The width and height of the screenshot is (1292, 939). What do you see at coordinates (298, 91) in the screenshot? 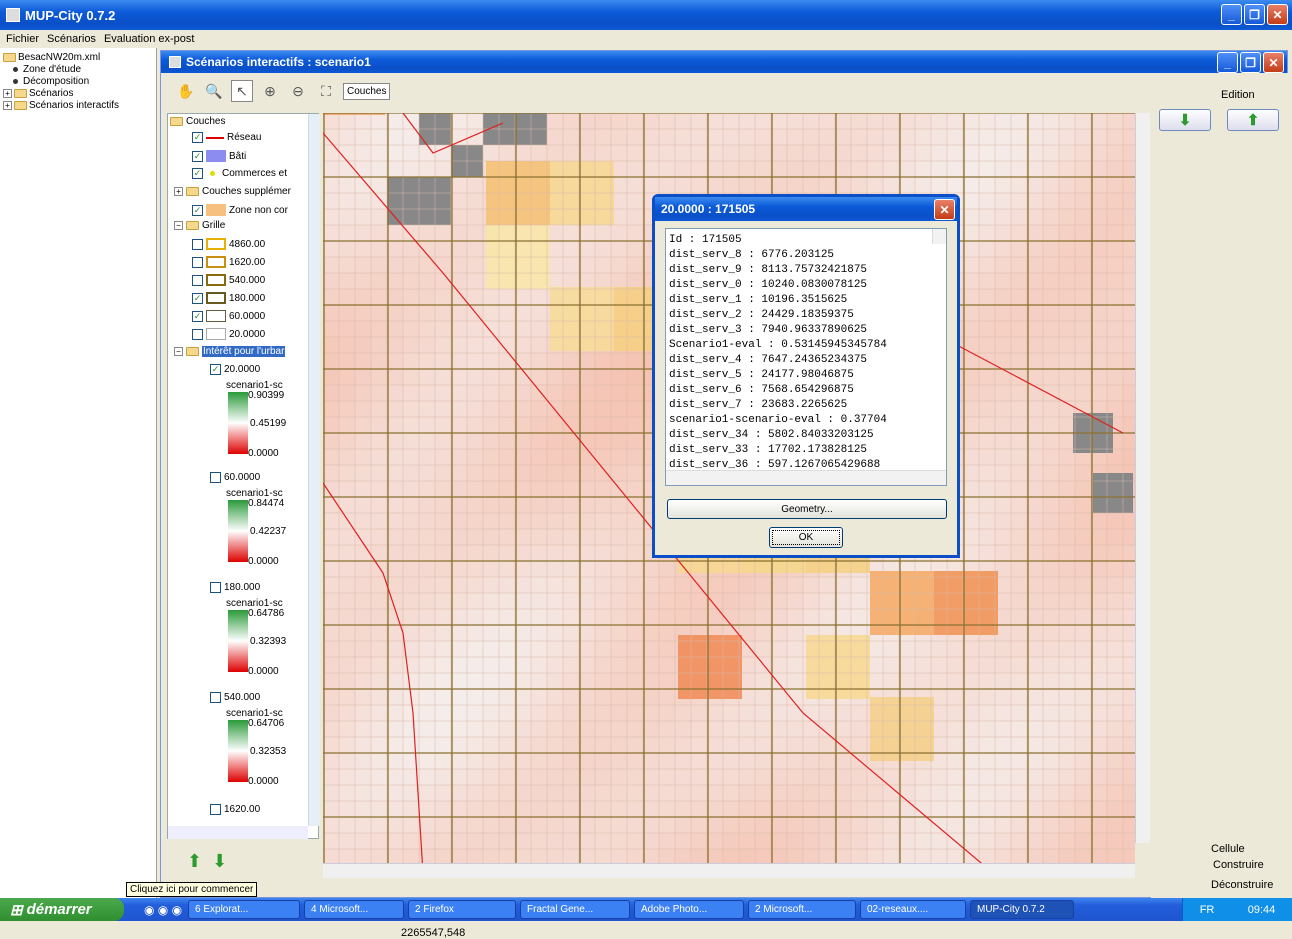
I see `zoom-out-icon: ⊖` at bounding box center [298, 91].